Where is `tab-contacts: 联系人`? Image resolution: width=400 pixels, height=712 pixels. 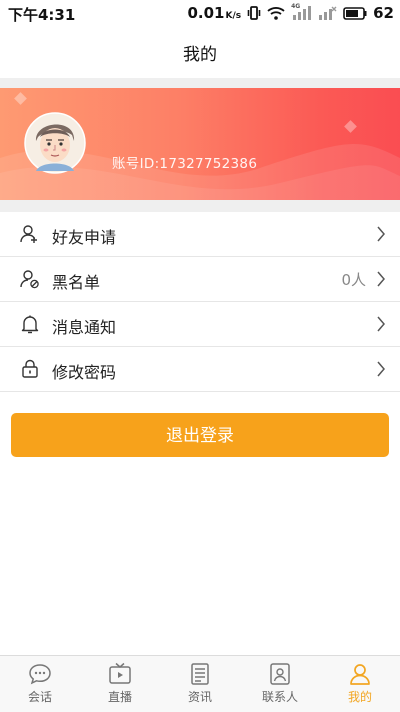 tab-contacts: 联系人 is located at coordinates (280, 684).